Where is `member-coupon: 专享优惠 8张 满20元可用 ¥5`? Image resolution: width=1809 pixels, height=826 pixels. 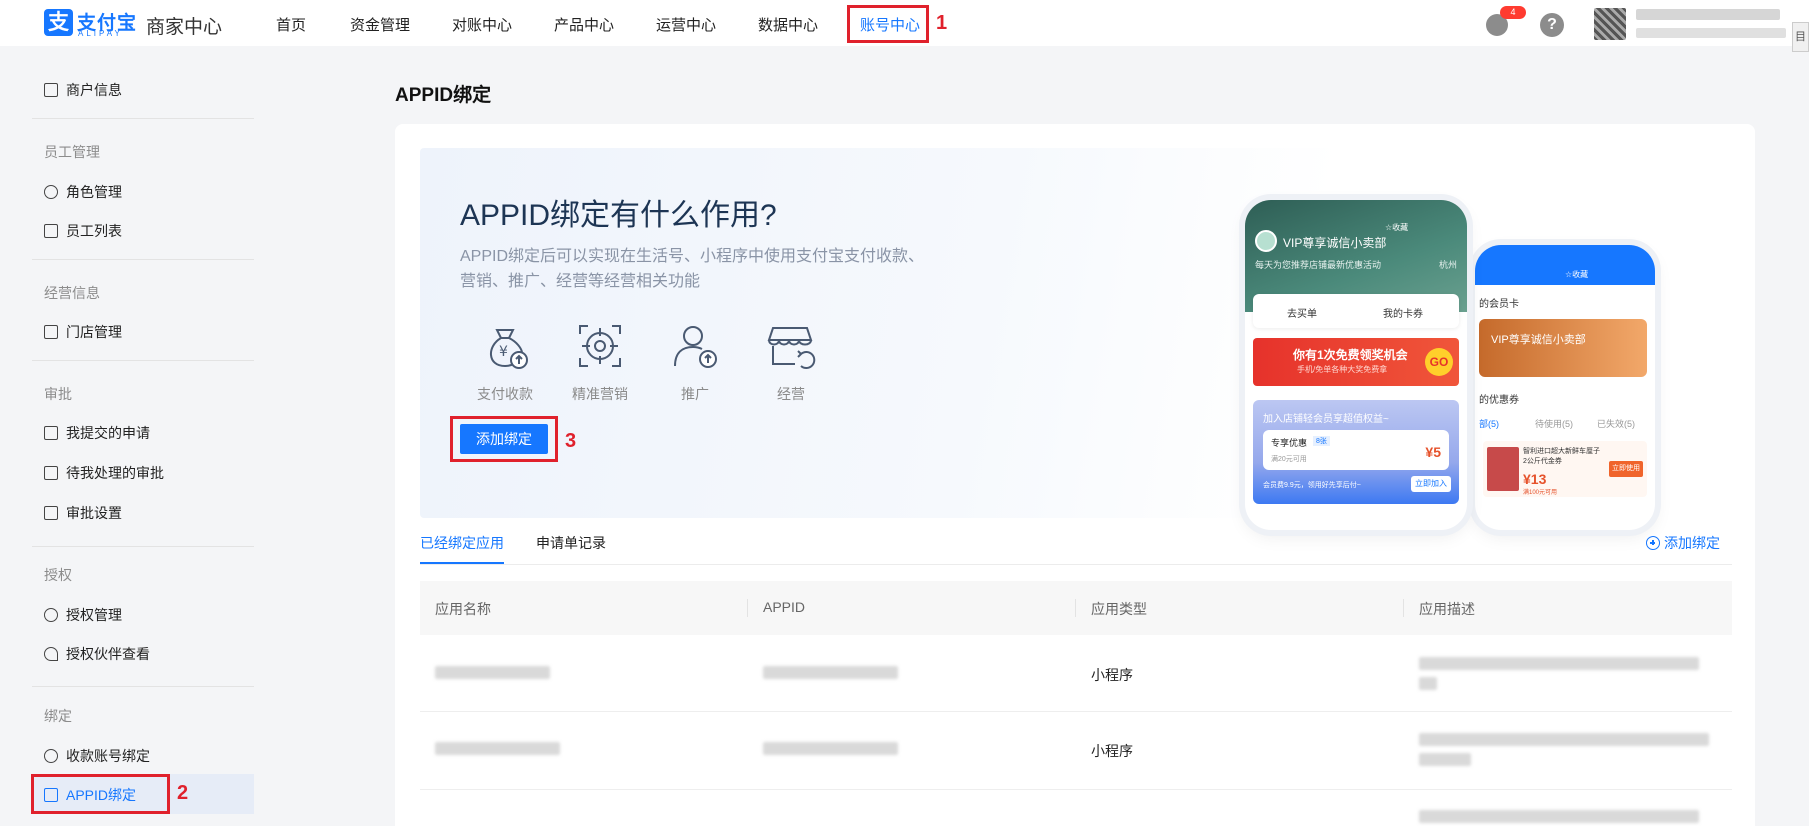
member-coupon: 专享优惠 8张 满20元可用 ¥5 is located at coordinates (1356, 450).